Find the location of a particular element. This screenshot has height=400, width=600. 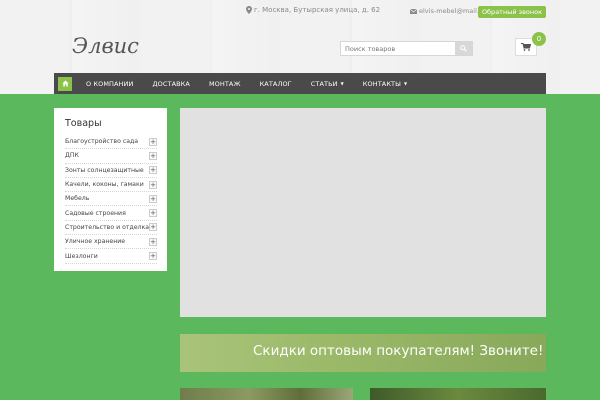

nav-item-about: О компании is located at coordinates (109, 84).